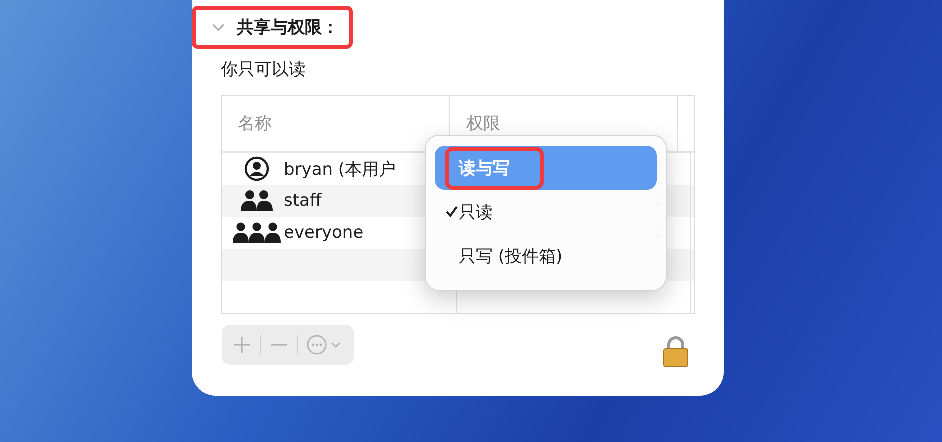 This screenshot has height=442, width=942. What do you see at coordinates (263, 70) in the screenshot?
I see `permission-note: 你只可以读` at bounding box center [263, 70].